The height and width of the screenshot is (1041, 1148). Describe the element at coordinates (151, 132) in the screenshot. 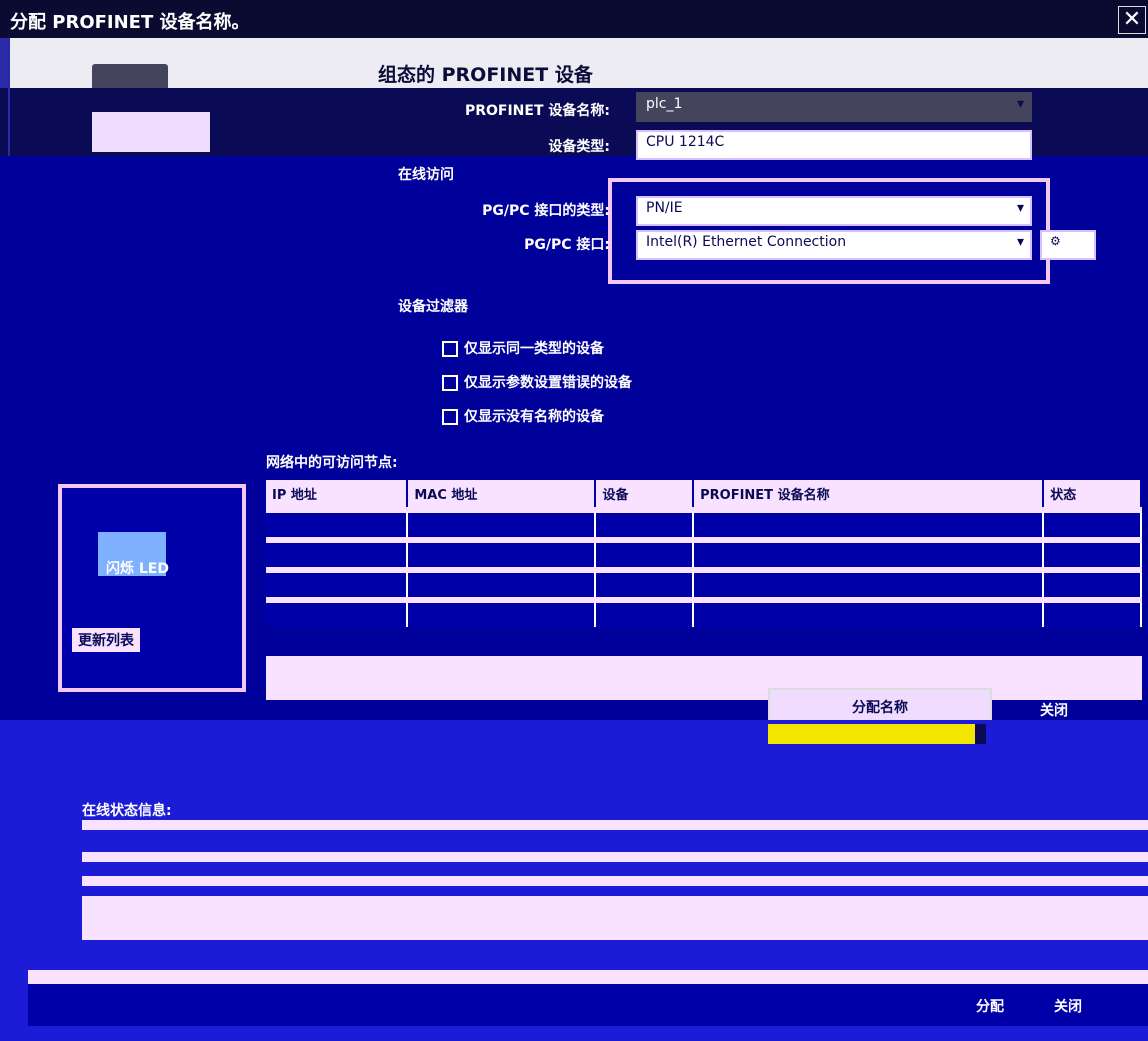

I see `device-thumbnail` at that location.